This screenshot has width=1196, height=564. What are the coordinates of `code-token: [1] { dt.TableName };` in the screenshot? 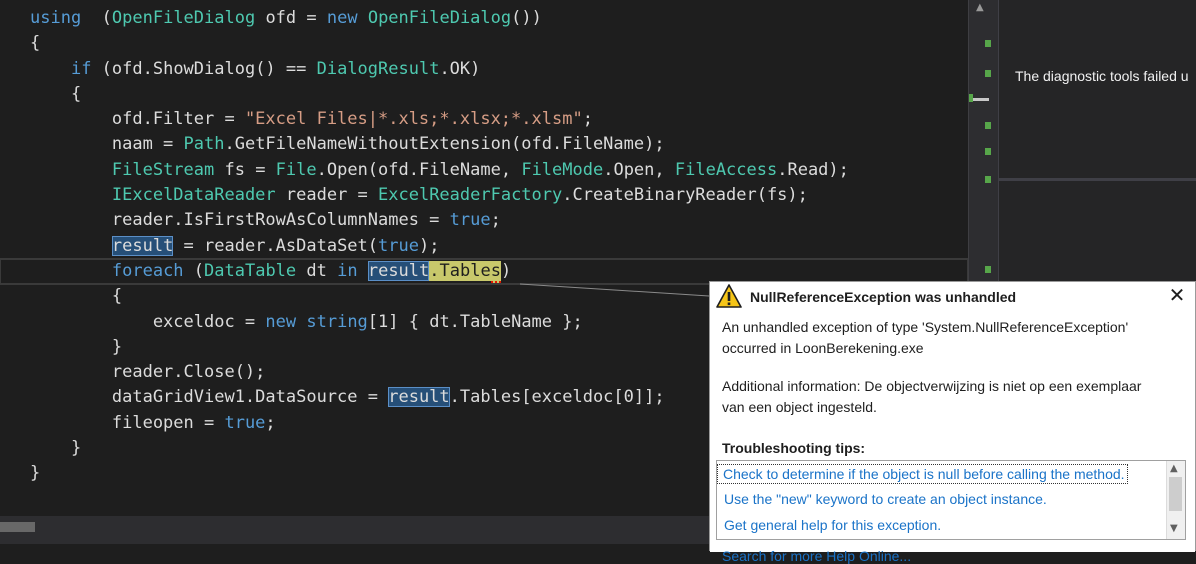 It's located at (475, 321).